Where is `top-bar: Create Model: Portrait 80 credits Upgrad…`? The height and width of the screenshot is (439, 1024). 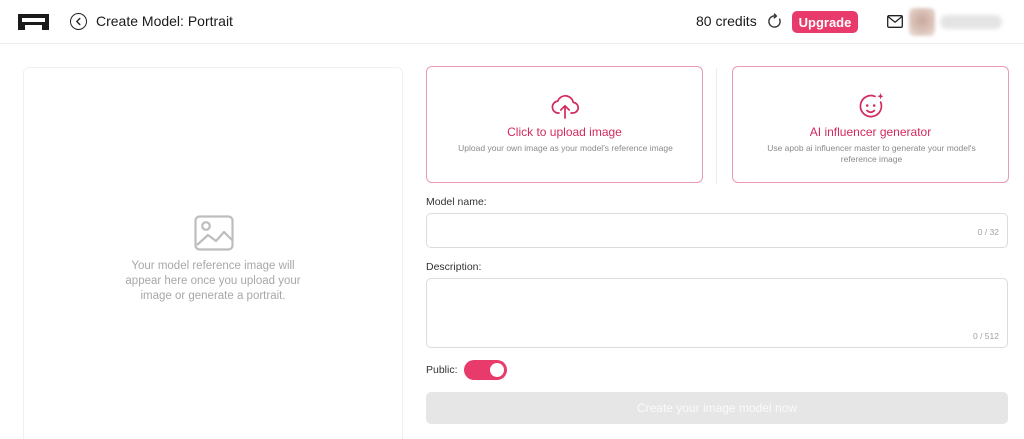 top-bar: Create Model: Portrait 80 credits Upgrad… is located at coordinates (512, 22).